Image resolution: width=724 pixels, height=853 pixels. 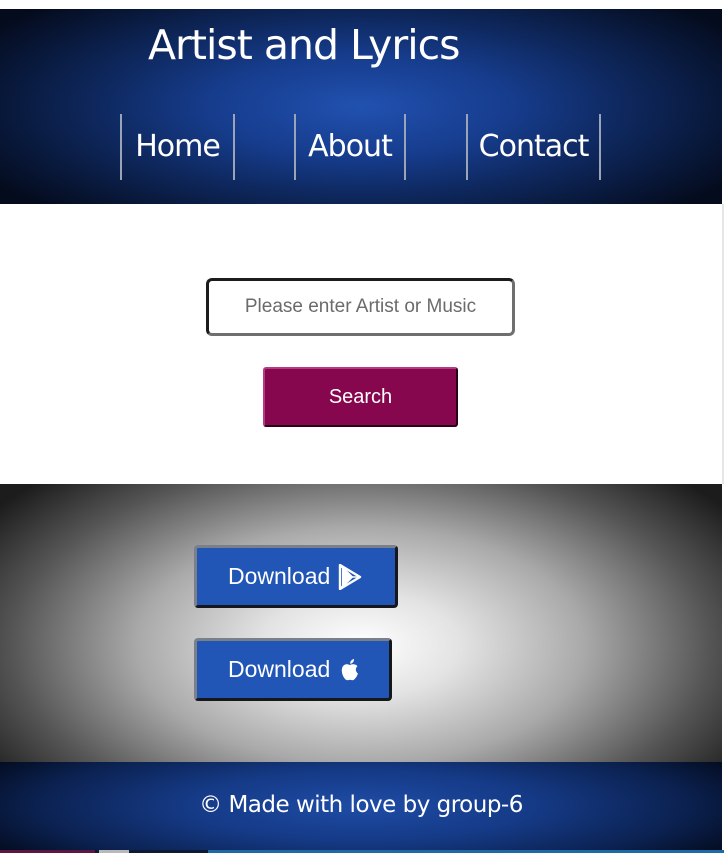 I want to click on search-input, so click(x=360, y=307).